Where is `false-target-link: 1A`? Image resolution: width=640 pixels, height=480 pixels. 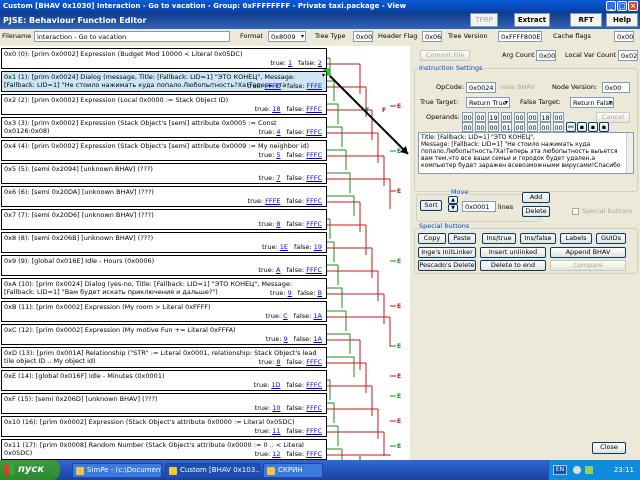
false-target-link: 1A is located at coordinates (317, 316).